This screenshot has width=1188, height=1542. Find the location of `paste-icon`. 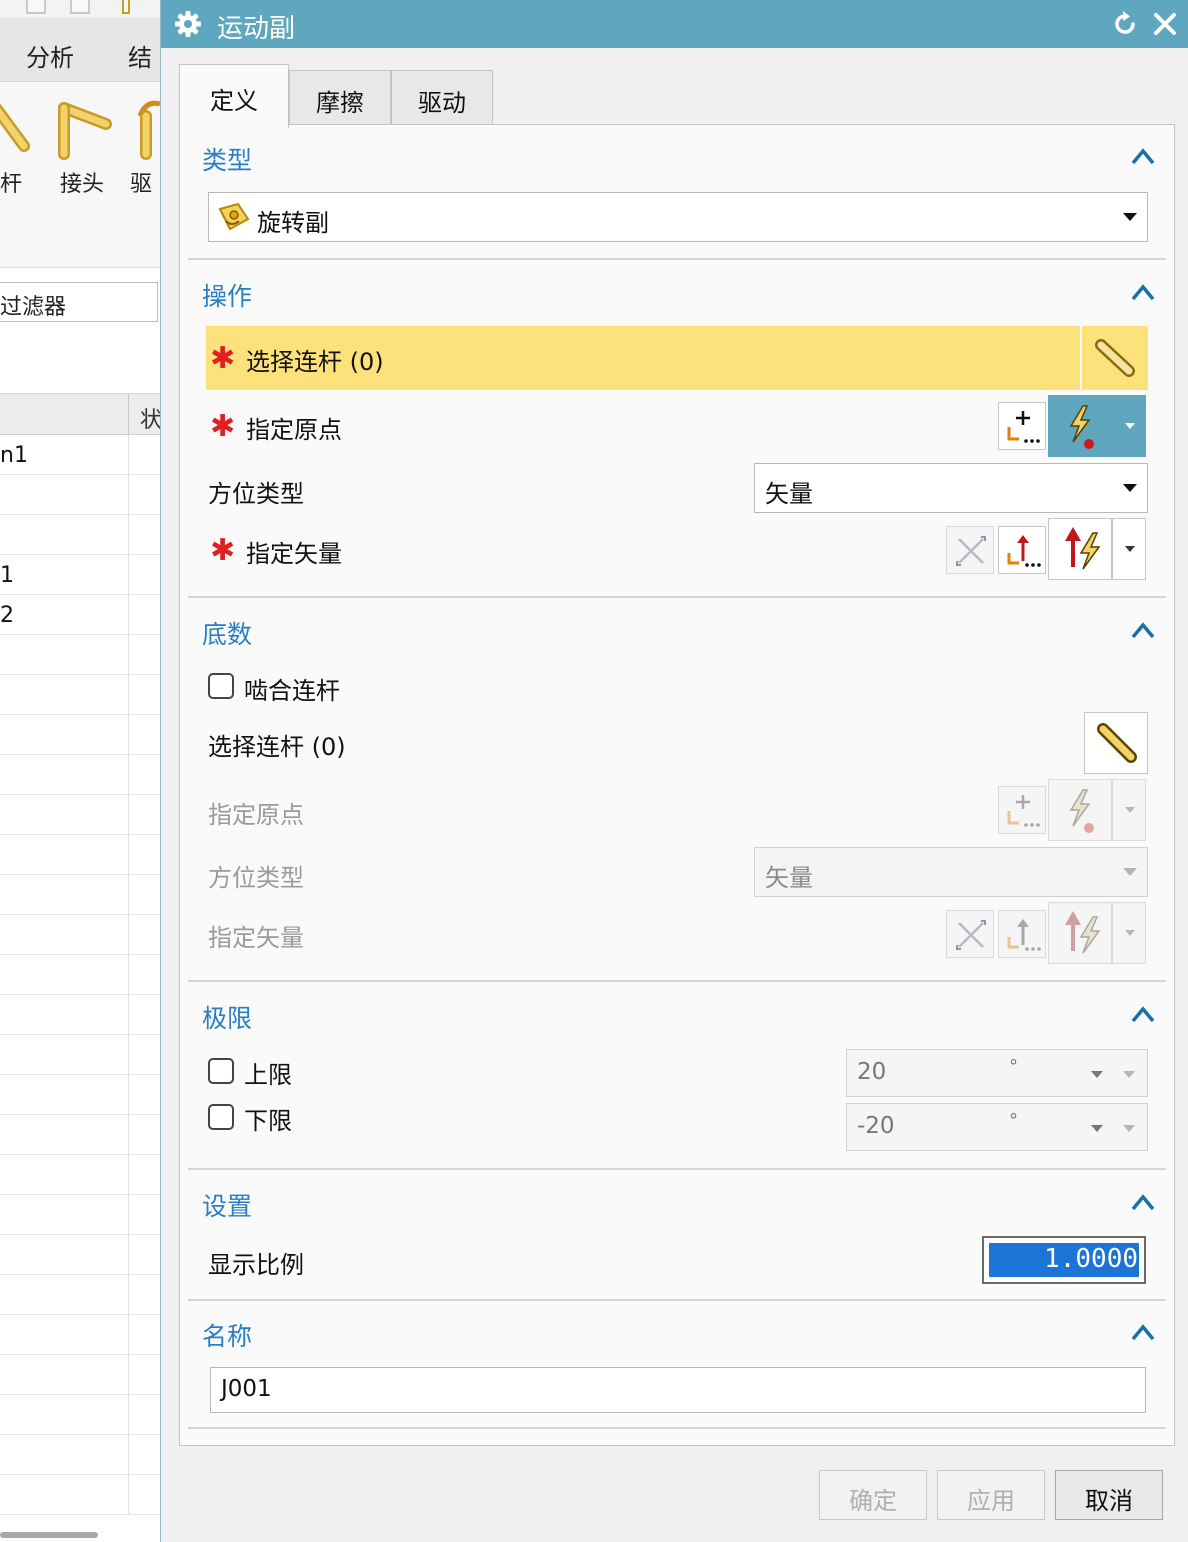

paste-icon is located at coordinates (80, 7).